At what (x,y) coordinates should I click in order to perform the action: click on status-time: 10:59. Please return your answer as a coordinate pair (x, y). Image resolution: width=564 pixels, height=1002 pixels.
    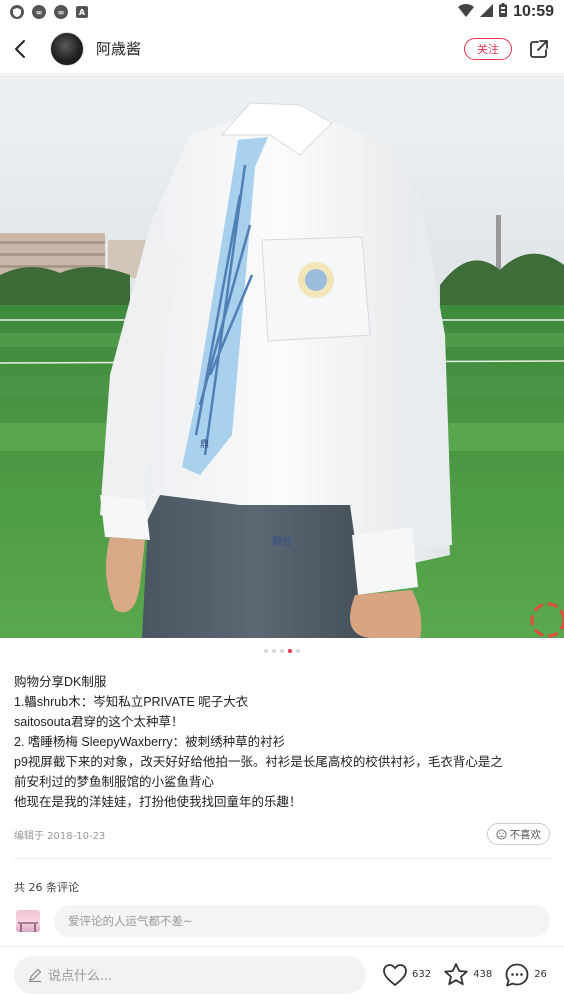
    Looking at the image, I should click on (533, 11).